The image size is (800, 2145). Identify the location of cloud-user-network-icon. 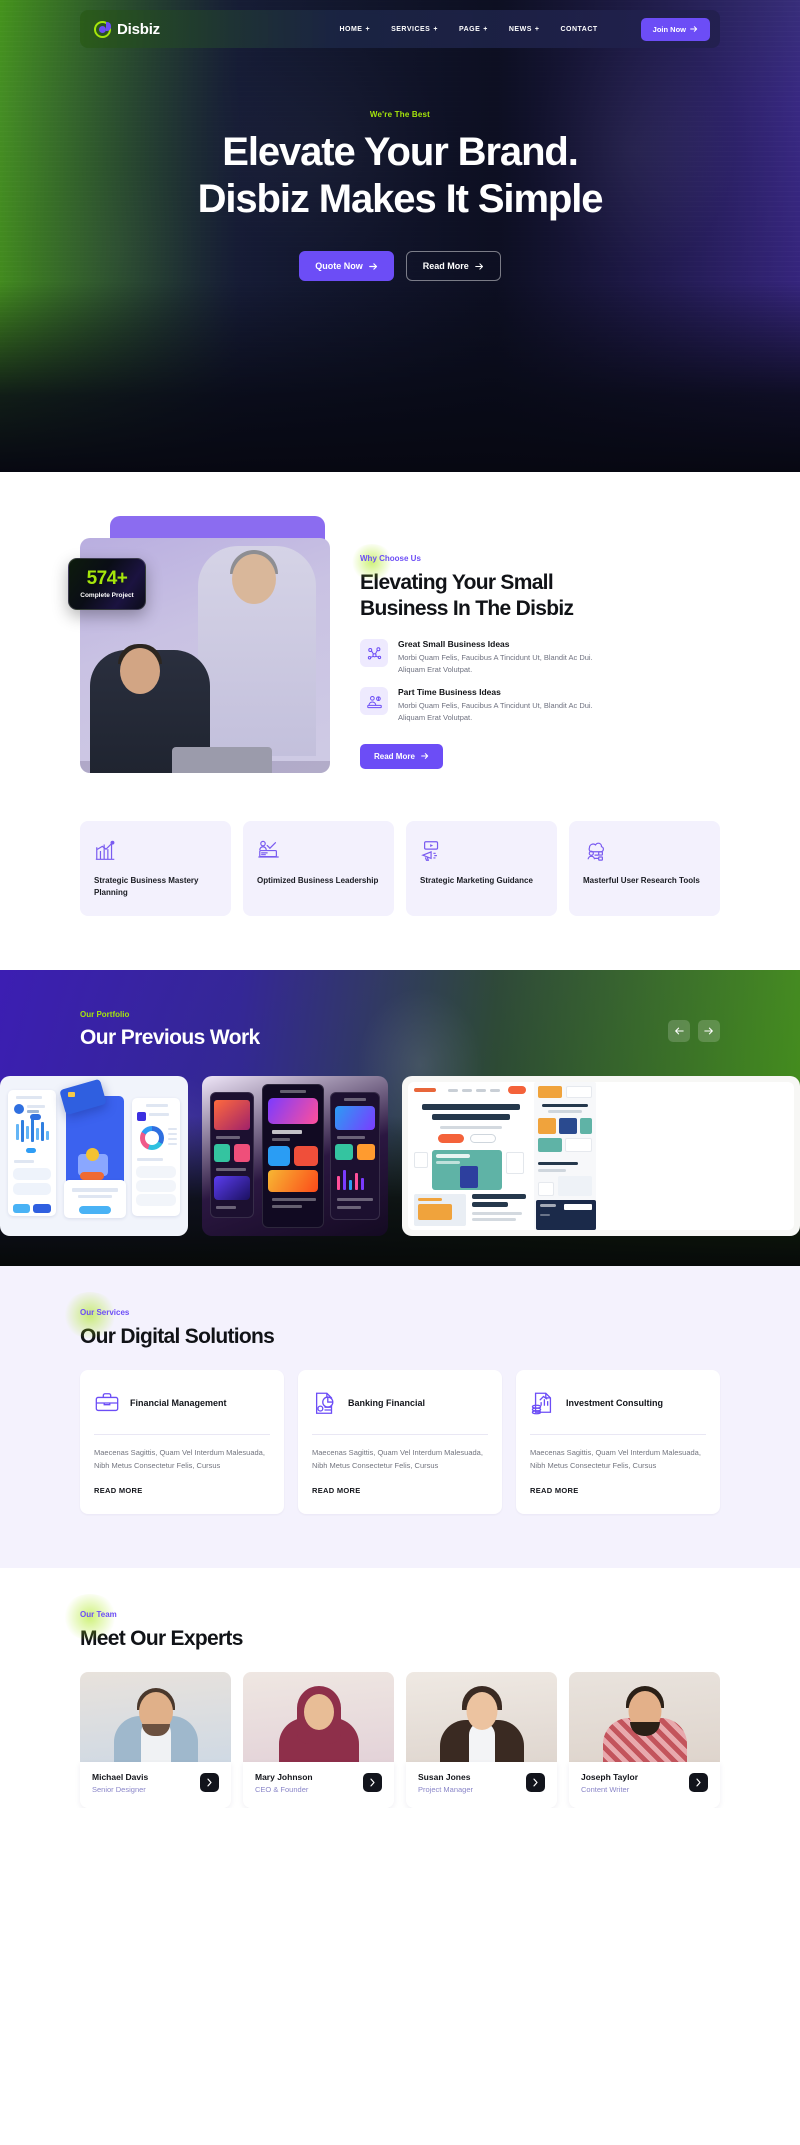
(644, 850).